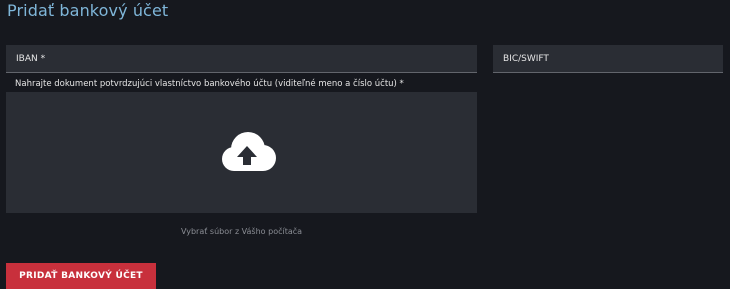  I want to click on add-bank-account-button: PRIDAŤ BANKOVÝ ÚČET, so click(81, 276).